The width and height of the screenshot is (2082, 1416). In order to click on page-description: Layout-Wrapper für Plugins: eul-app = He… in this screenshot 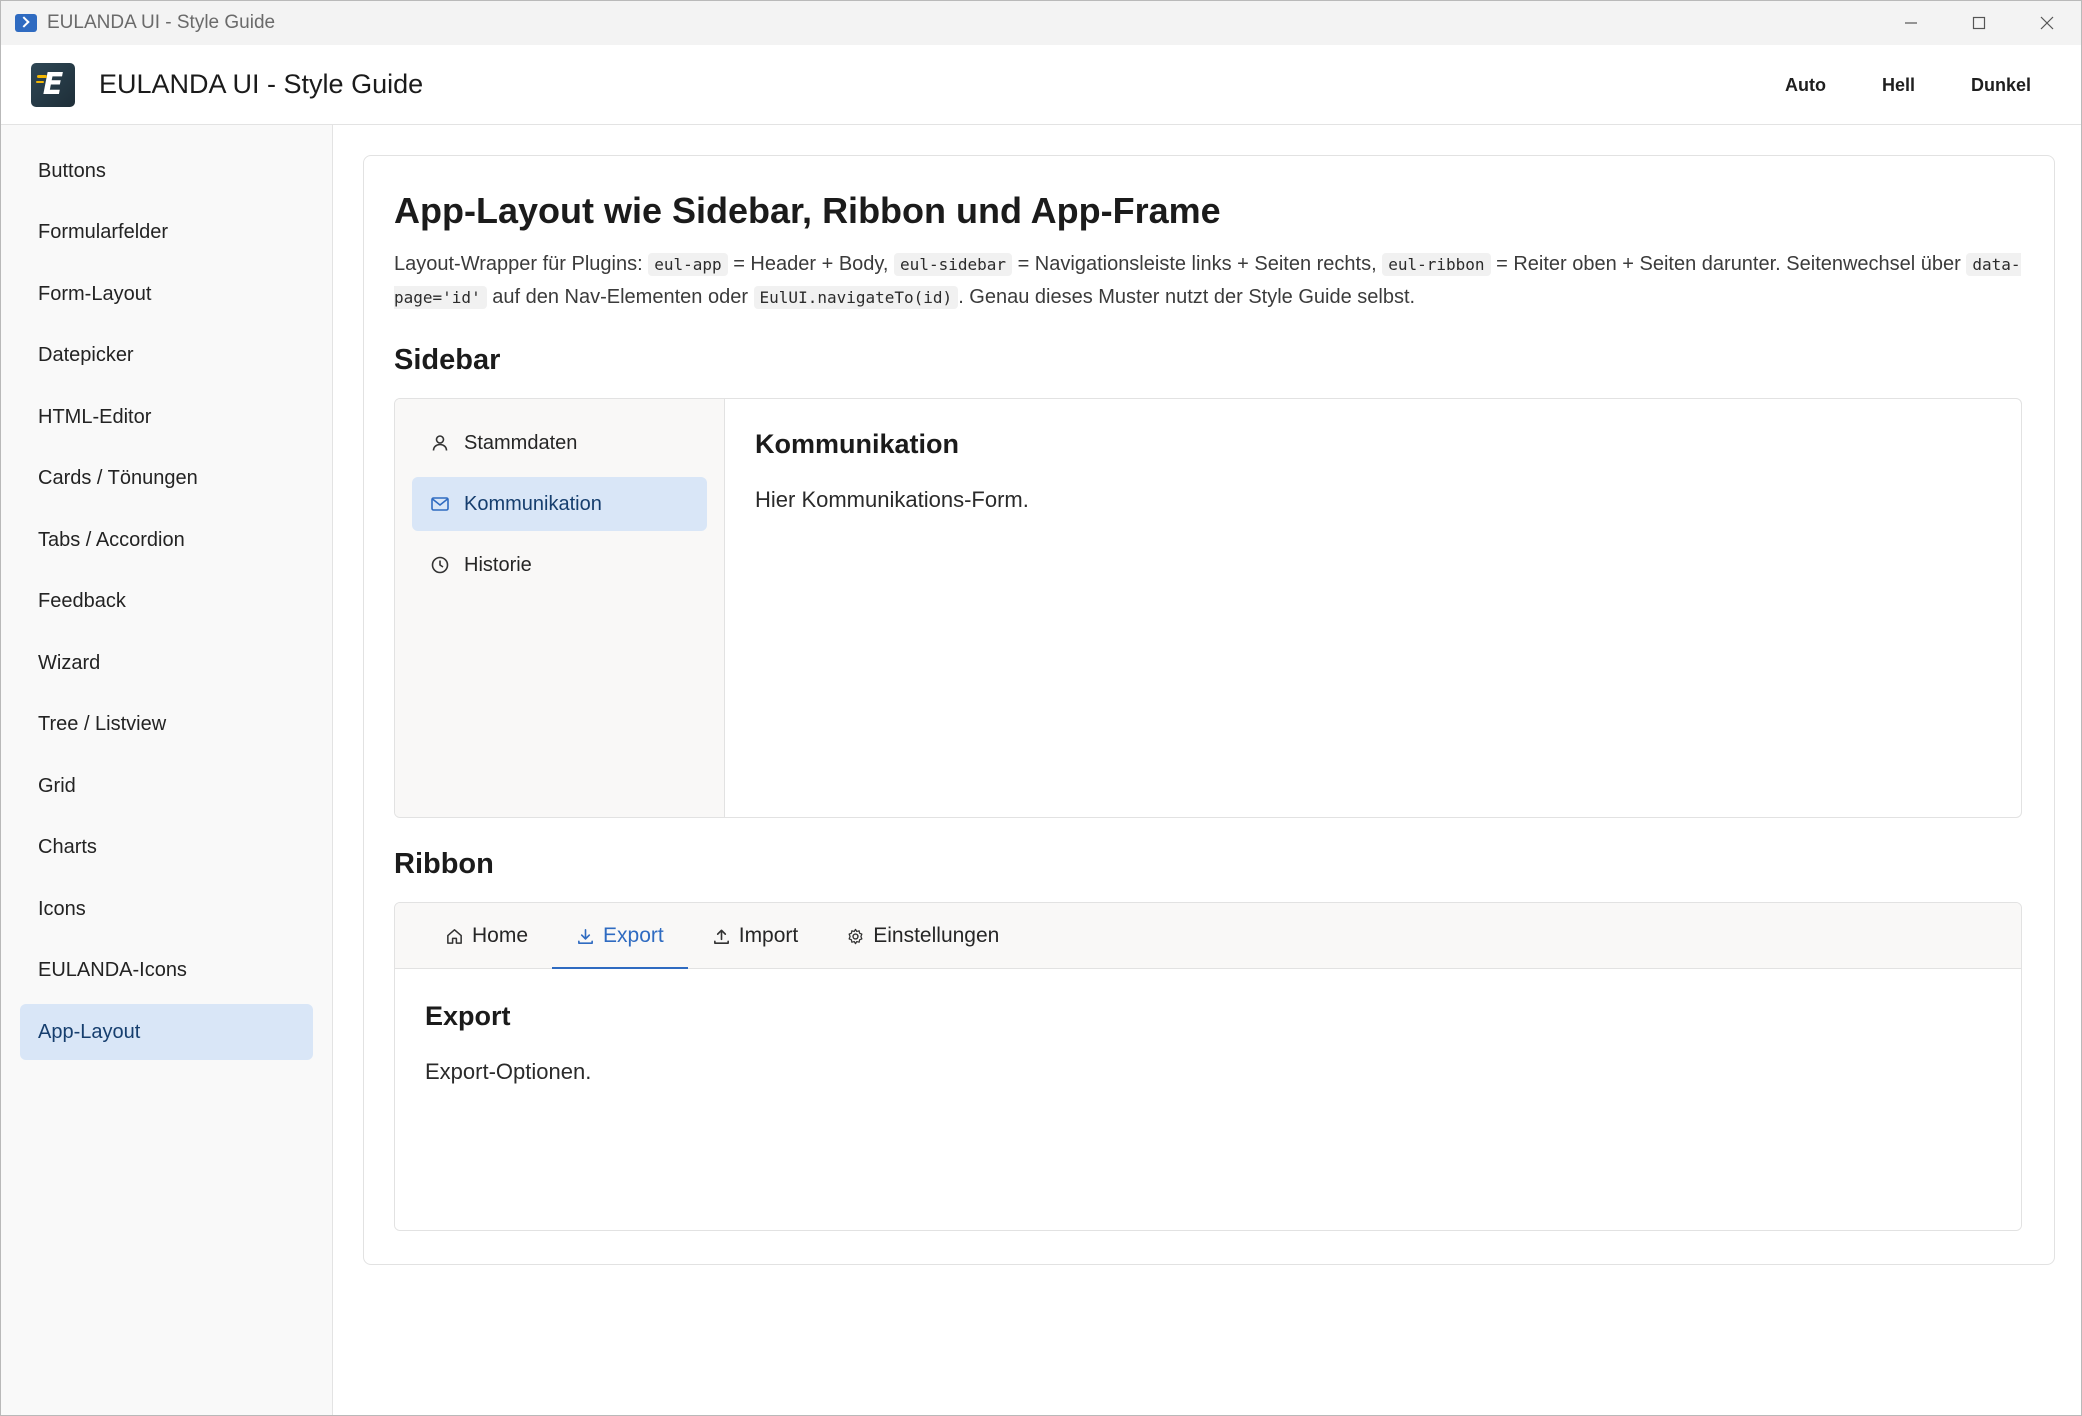, I will do `click(1214, 281)`.